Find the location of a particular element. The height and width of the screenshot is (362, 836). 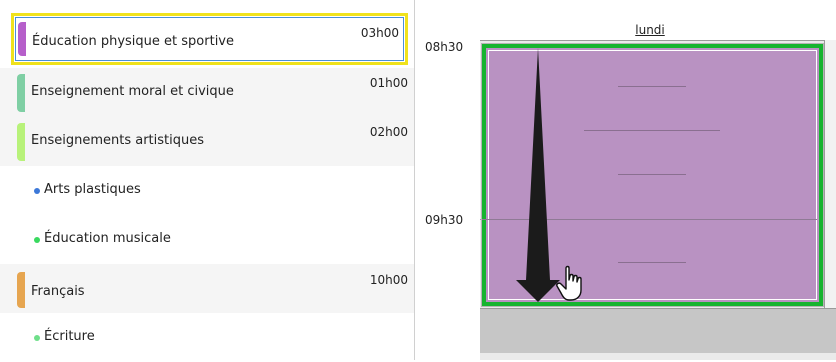

hand-cursor-icon is located at coordinates (569, 283).